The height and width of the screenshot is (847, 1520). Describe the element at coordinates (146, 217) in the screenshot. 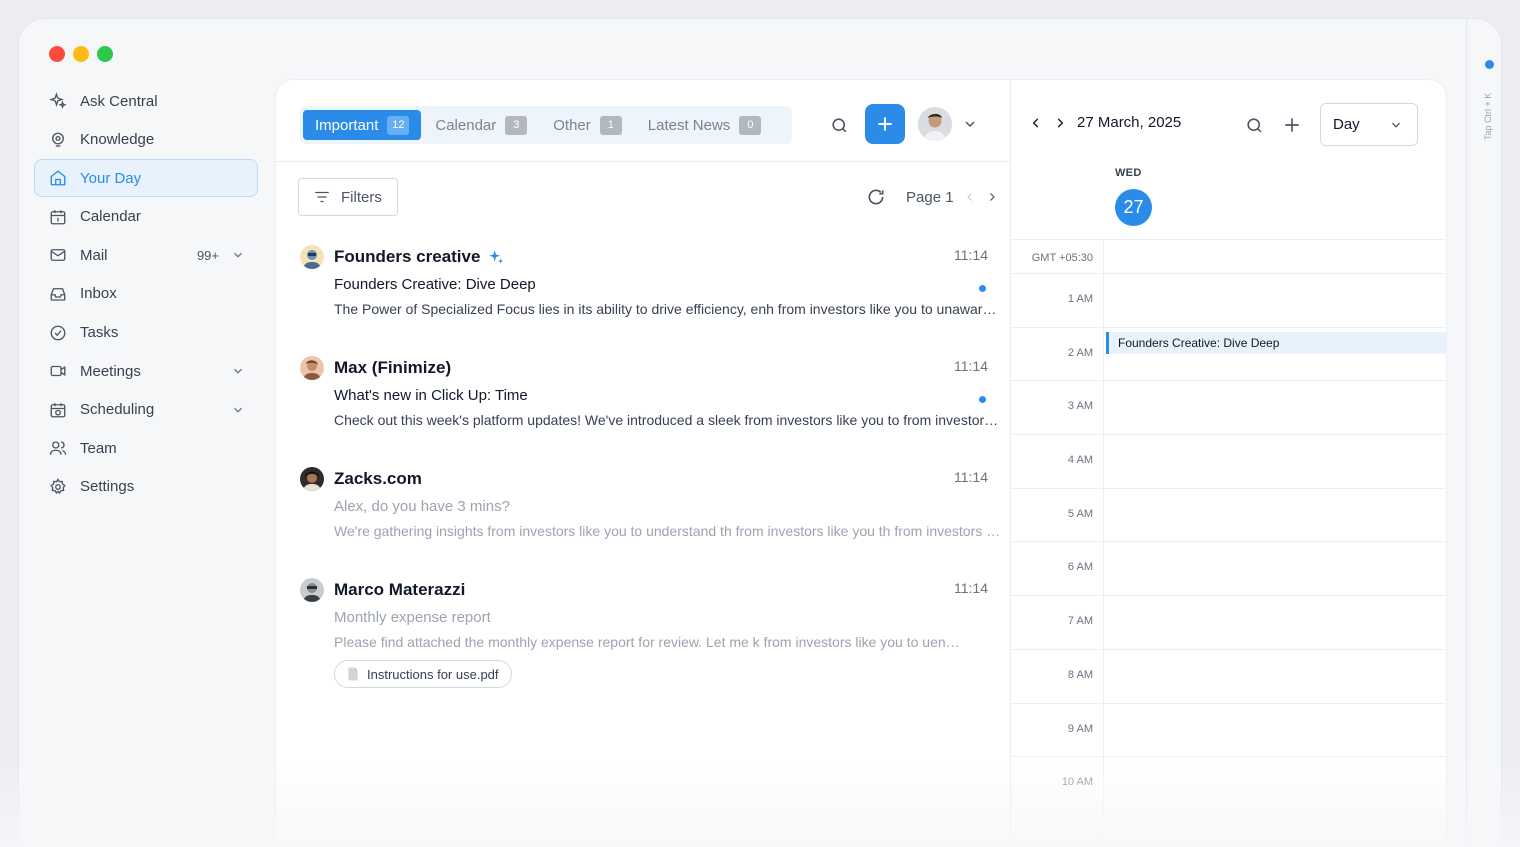

I see `sidebar-item-calendar: Calendar` at that location.